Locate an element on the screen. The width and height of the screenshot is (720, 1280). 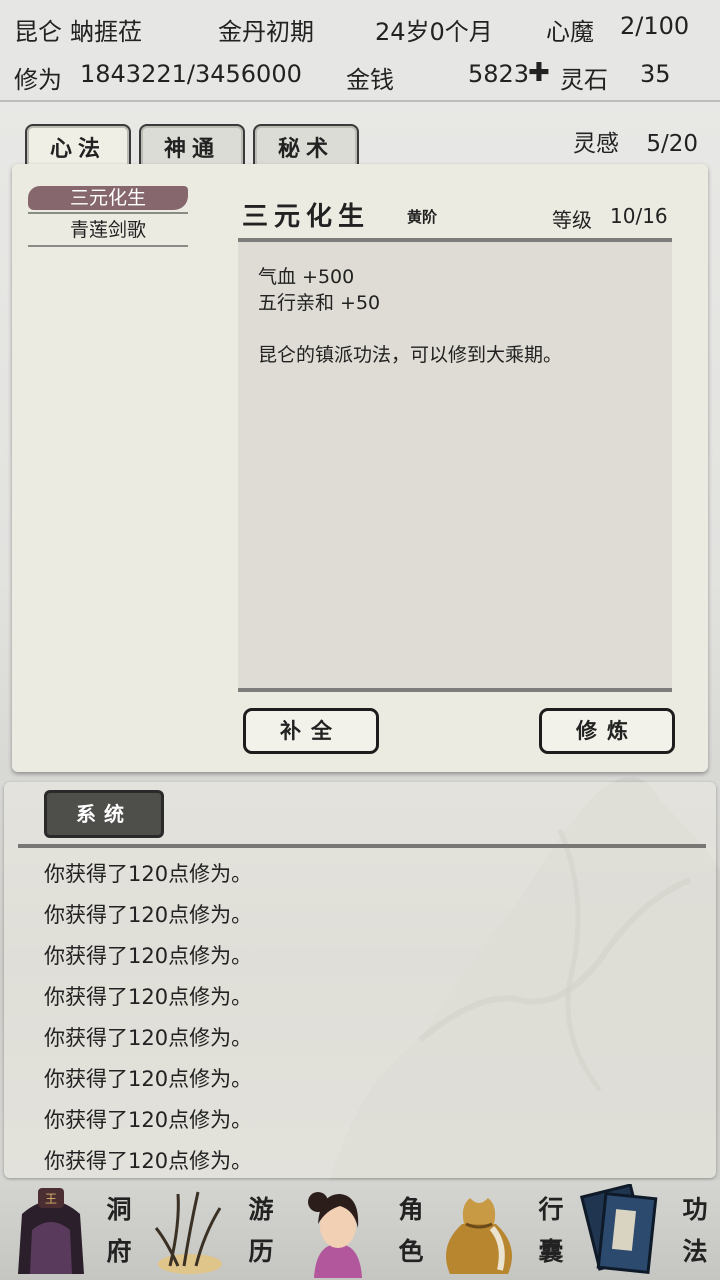
scroll-book-icon is located at coordinates (619, 1229).